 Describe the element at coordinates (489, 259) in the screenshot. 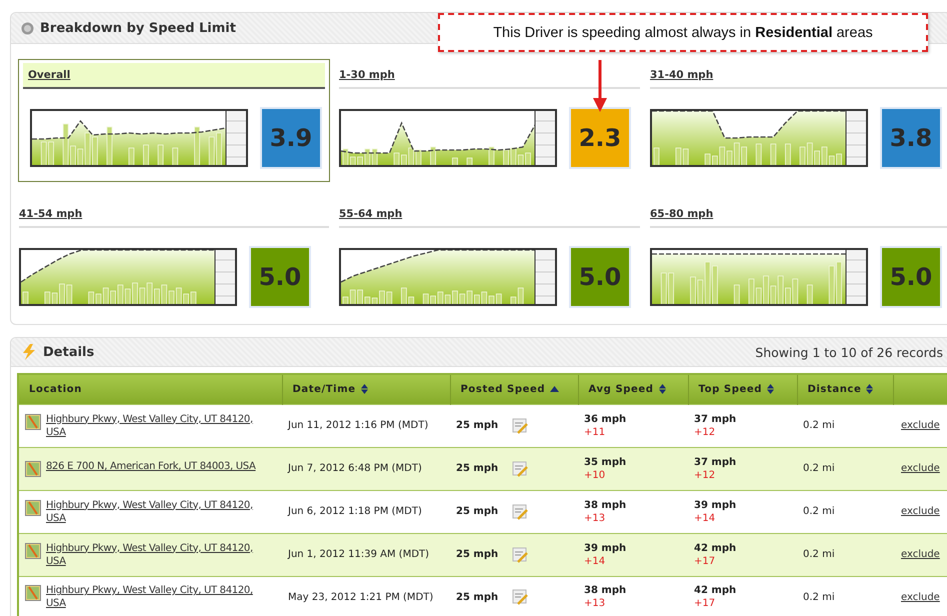

I see `speed-range-card: 55-64 mph 5.0` at that location.